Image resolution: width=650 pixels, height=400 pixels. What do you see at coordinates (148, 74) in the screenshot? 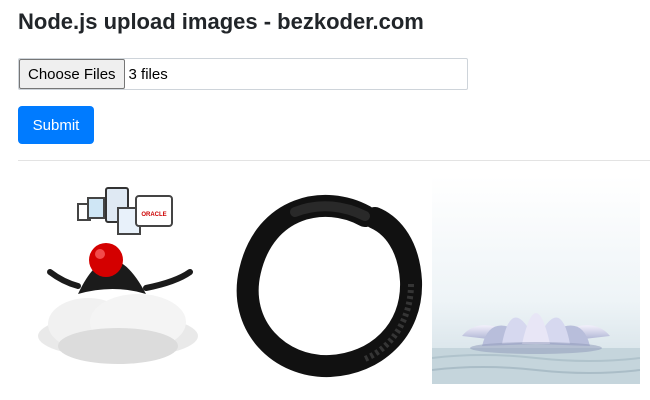
I see `selected-files-count: 3 files` at bounding box center [148, 74].